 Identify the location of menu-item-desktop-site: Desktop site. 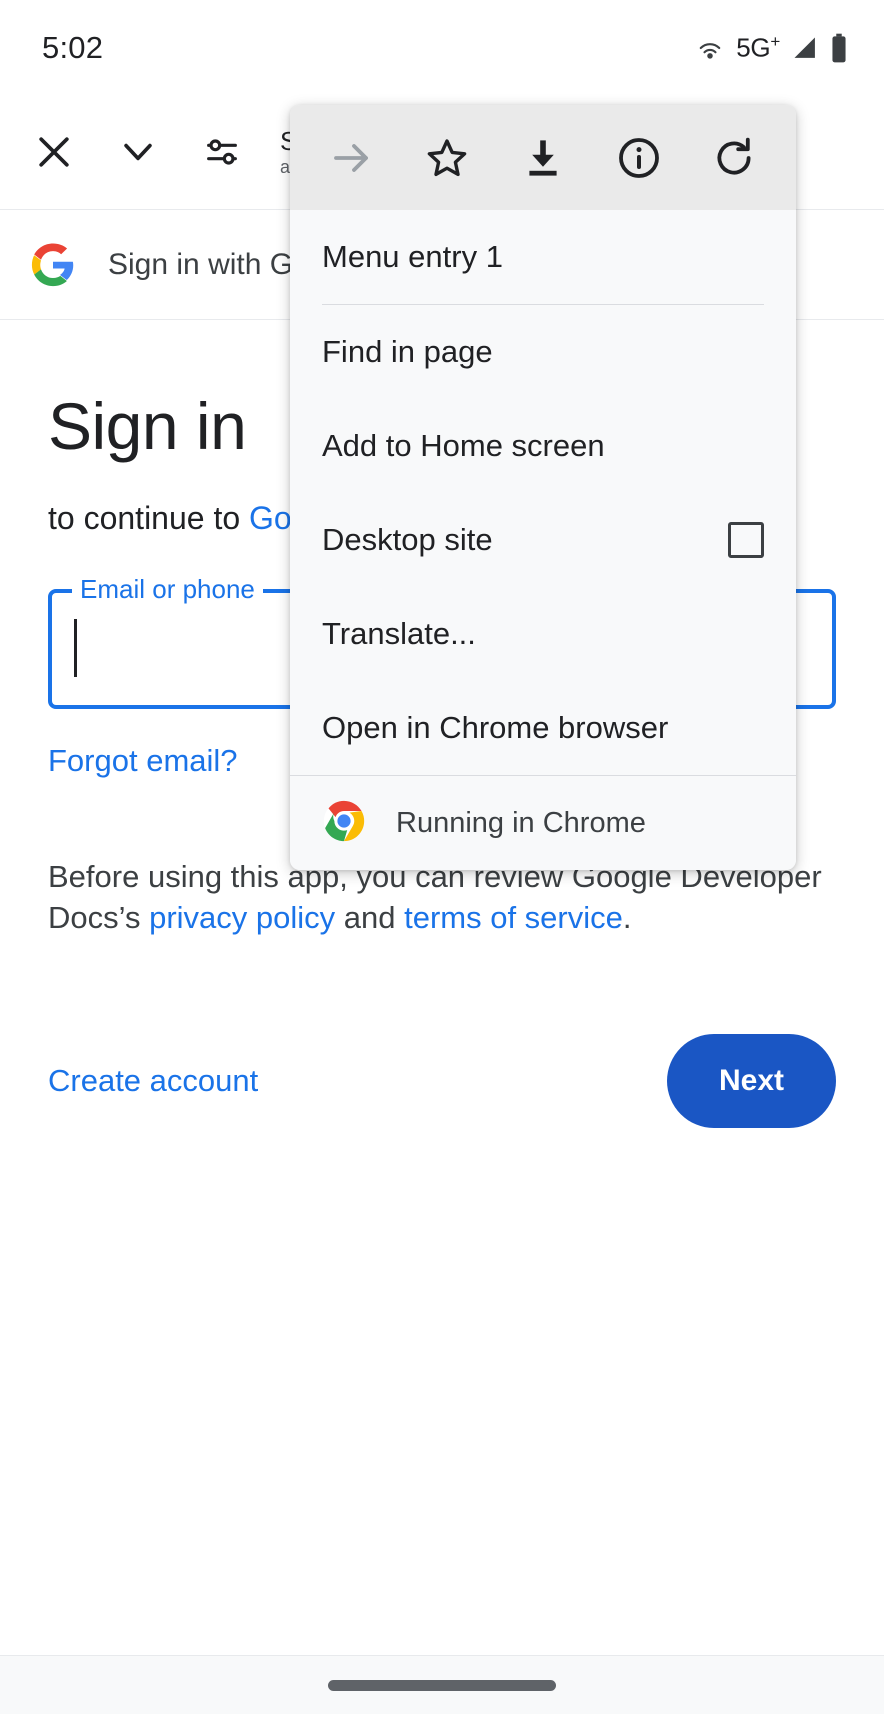
(543, 540).